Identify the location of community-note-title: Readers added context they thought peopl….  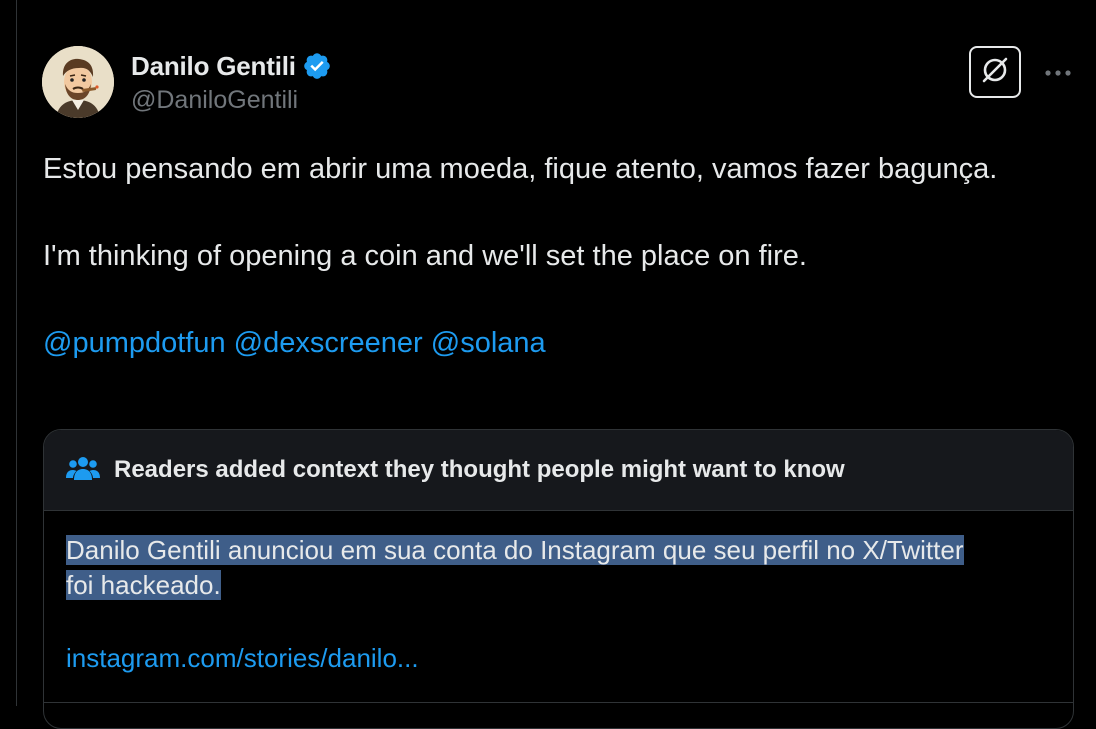
(479, 469).